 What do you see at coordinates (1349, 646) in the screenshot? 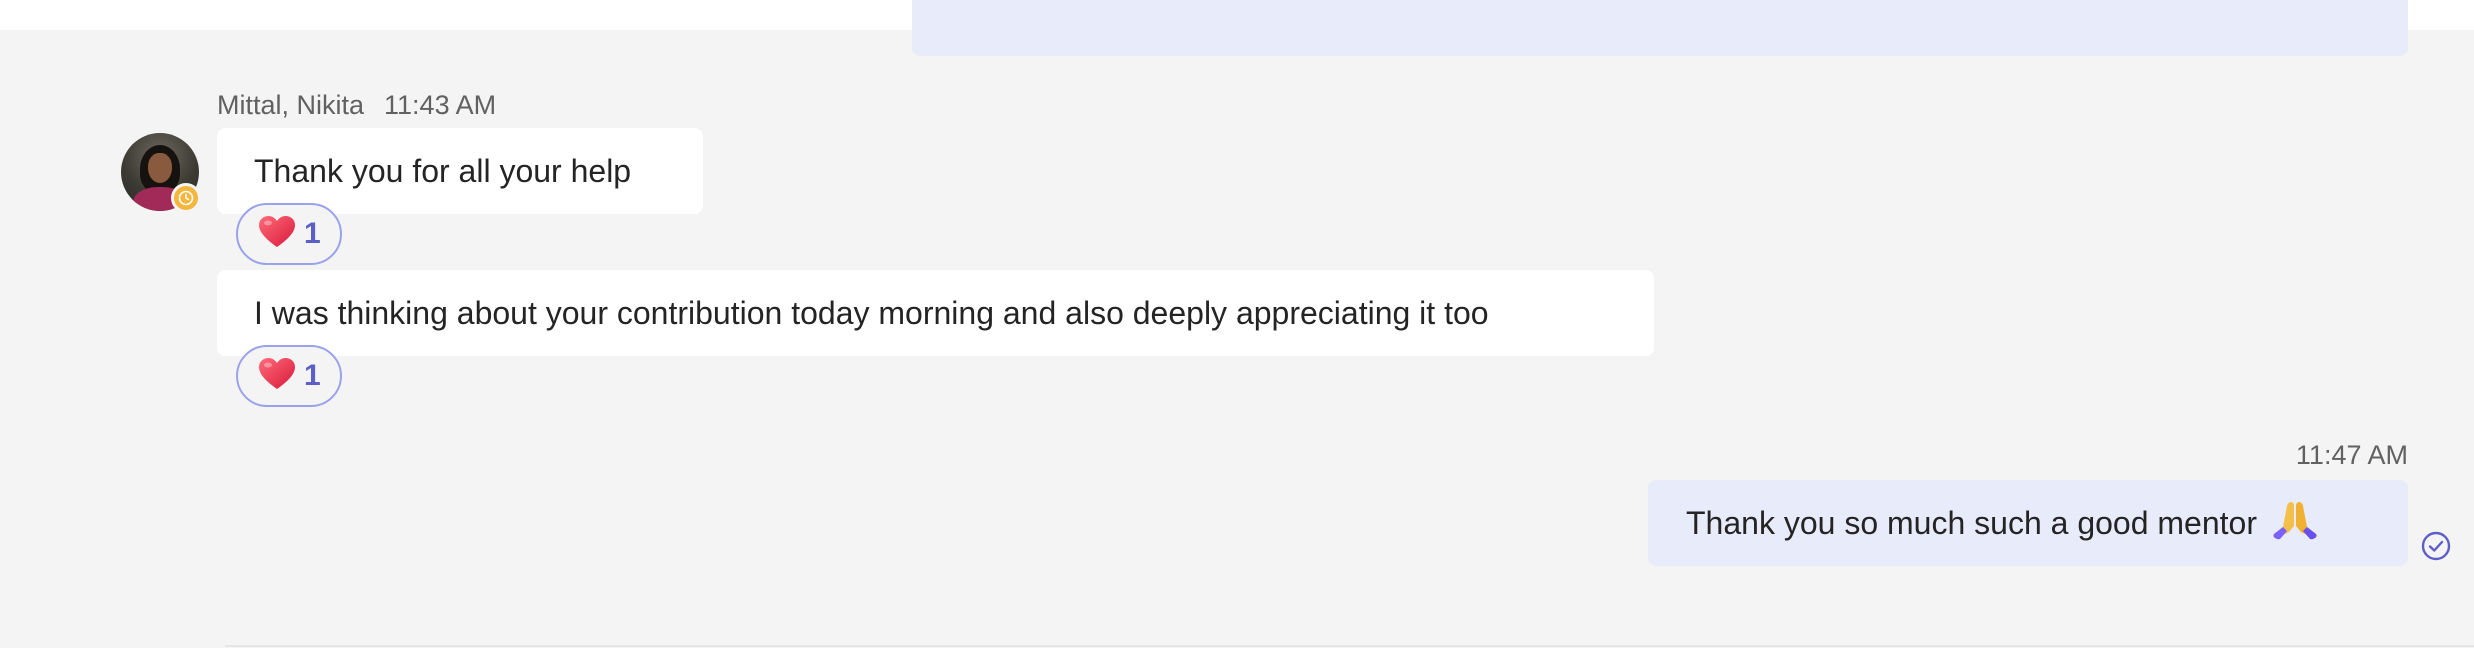
I see `divider` at bounding box center [1349, 646].